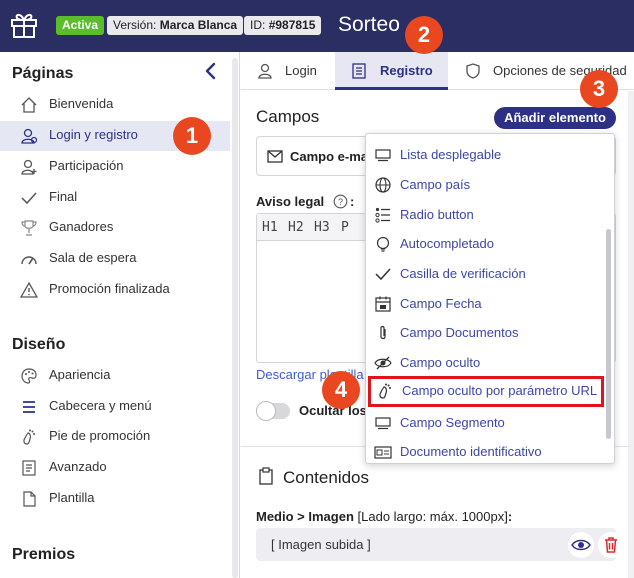  I want to click on menu-item-label: Campo Fecha, so click(441, 303).